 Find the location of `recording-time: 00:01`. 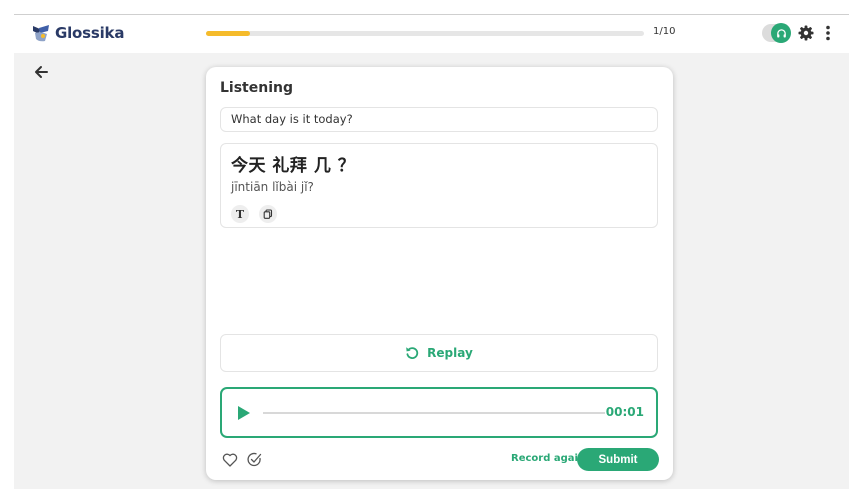

recording-time: 00:01 is located at coordinates (624, 412).